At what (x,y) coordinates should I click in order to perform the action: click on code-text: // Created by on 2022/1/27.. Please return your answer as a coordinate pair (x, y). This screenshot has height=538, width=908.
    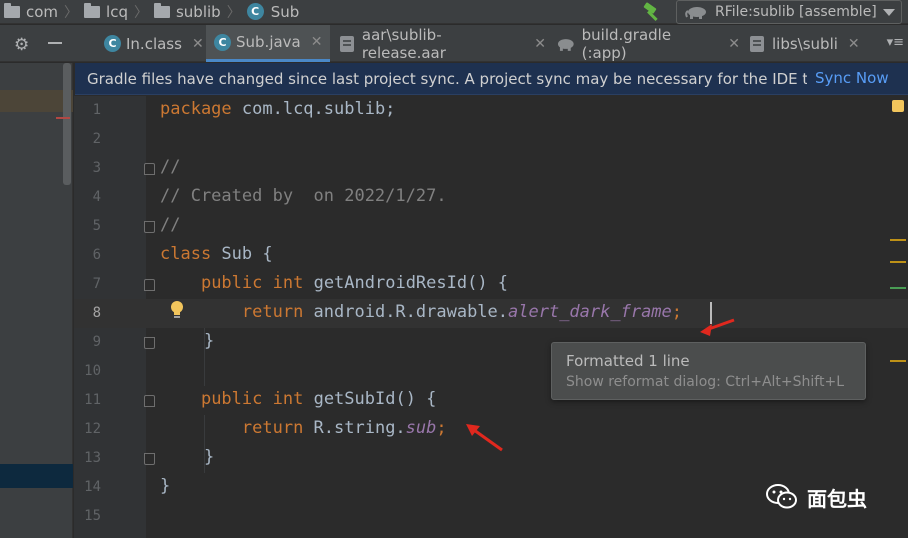
    Looking at the image, I should click on (303, 196).